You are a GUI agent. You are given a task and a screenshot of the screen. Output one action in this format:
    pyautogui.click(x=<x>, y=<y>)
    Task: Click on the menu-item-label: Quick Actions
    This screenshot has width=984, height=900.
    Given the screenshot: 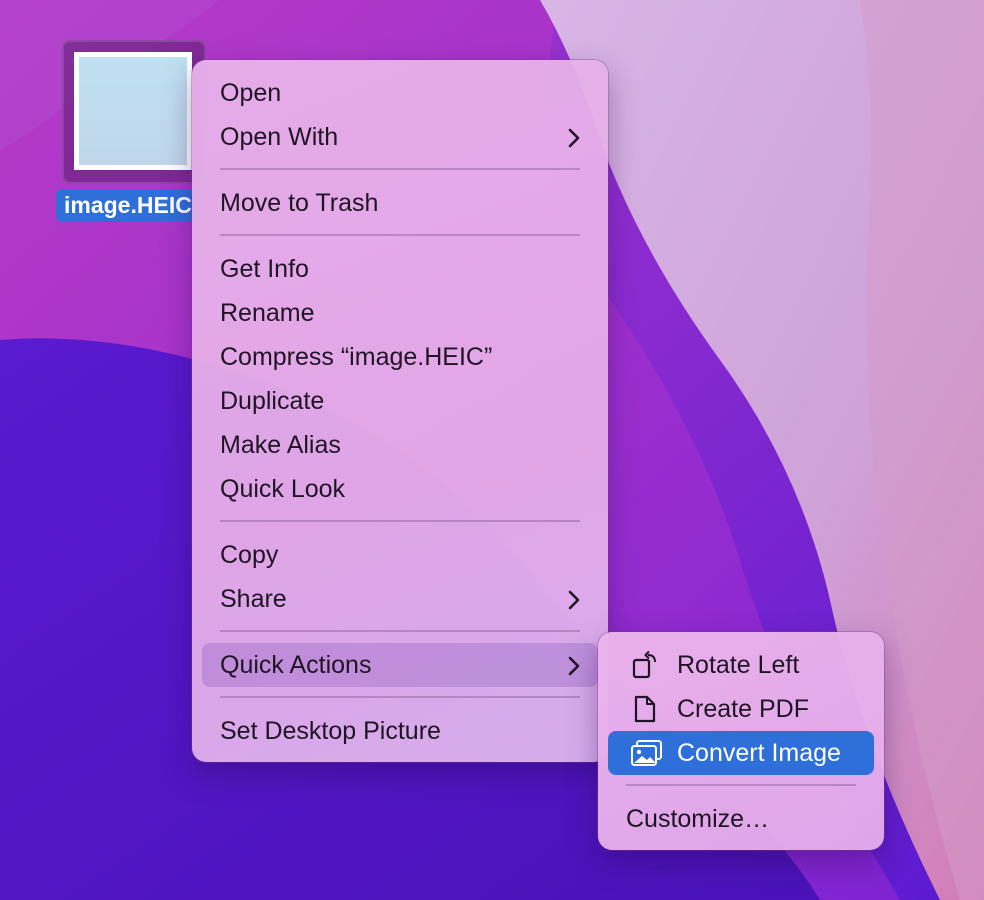 What is the action you would take?
    pyautogui.click(x=296, y=665)
    